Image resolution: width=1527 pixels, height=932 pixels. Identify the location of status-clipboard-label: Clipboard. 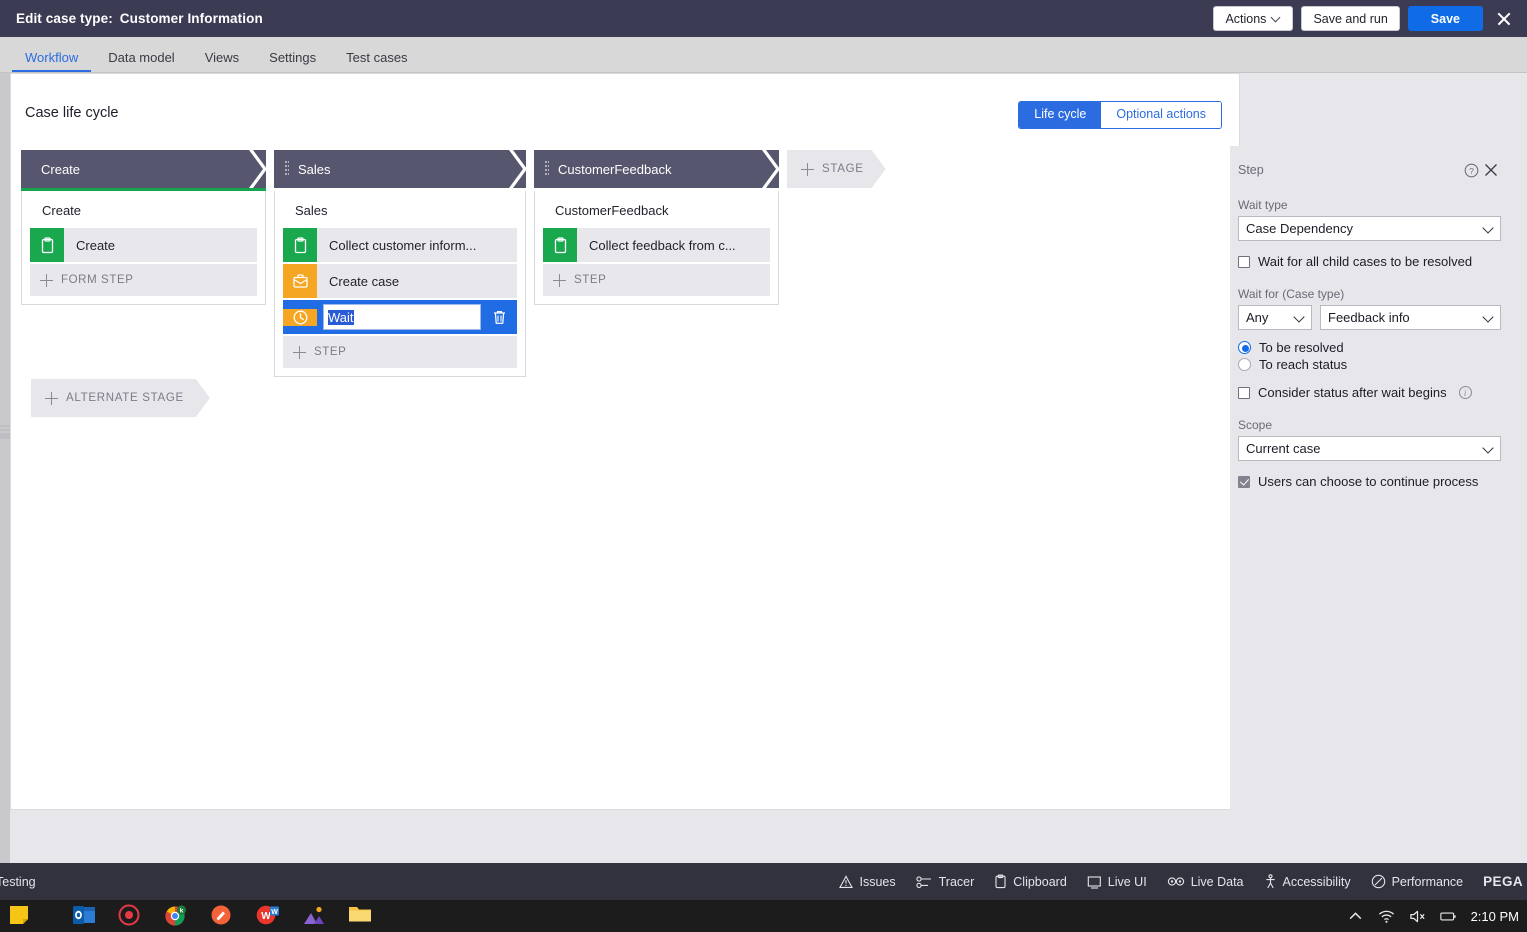
(1040, 881).